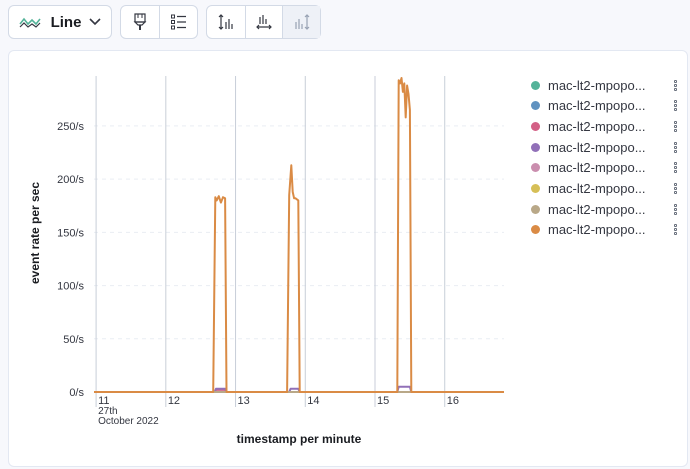 The width and height of the screenshot is (690, 469). Describe the element at coordinates (70, 233) in the screenshot. I see `y-tick-label: 150/s` at that location.